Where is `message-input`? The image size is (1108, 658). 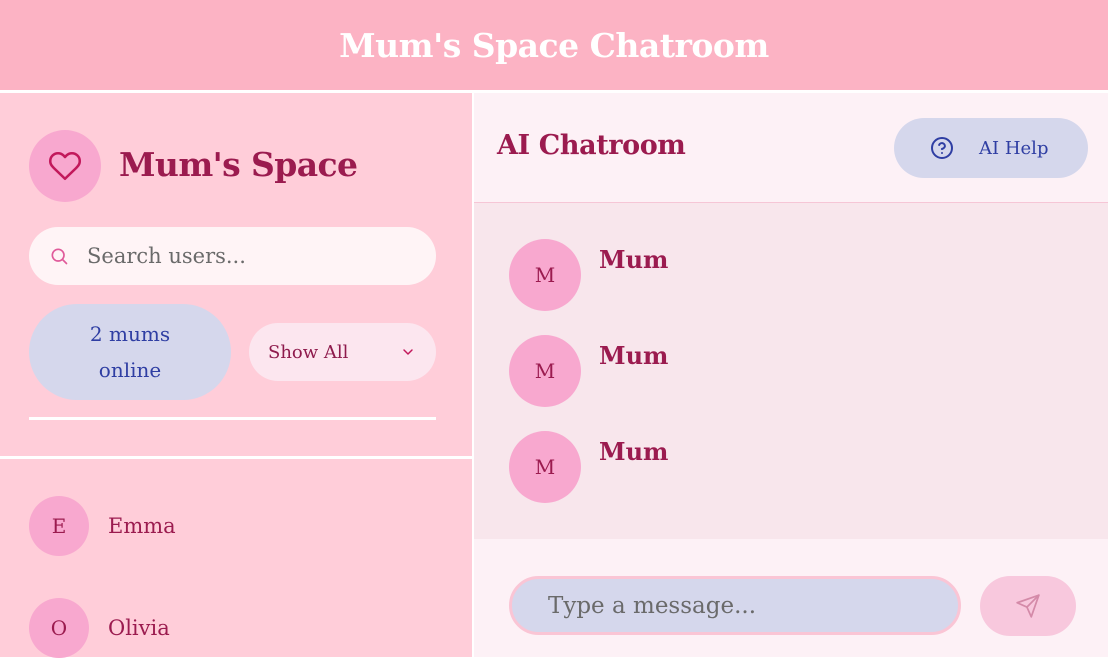
message-input is located at coordinates (735, 605).